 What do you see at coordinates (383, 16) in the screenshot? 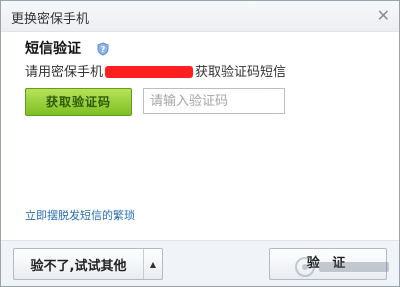
I see `close-icon: ✕` at bounding box center [383, 16].